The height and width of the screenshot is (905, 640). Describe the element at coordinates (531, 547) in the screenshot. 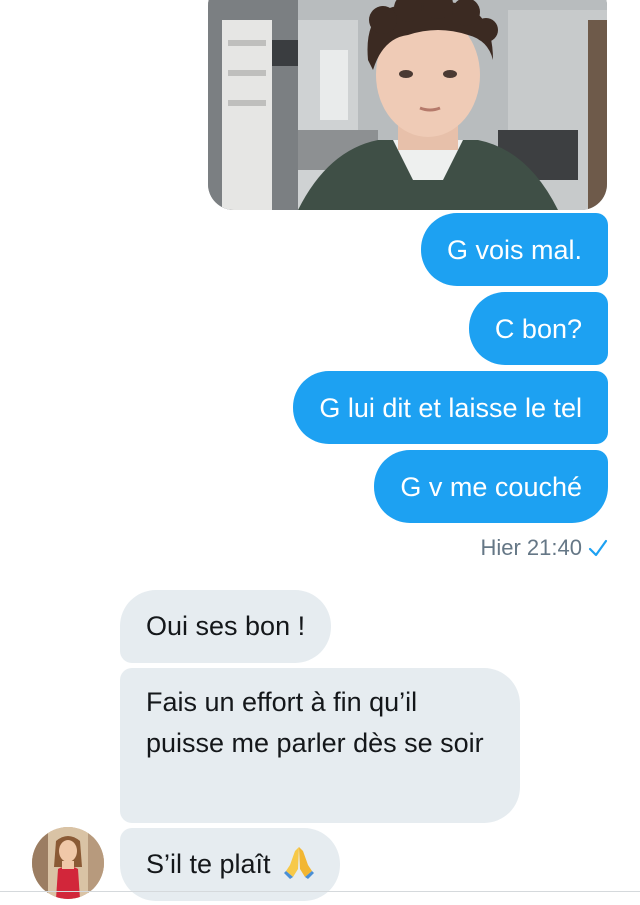

I see `timestamp-text: Hier 21:40` at that location.